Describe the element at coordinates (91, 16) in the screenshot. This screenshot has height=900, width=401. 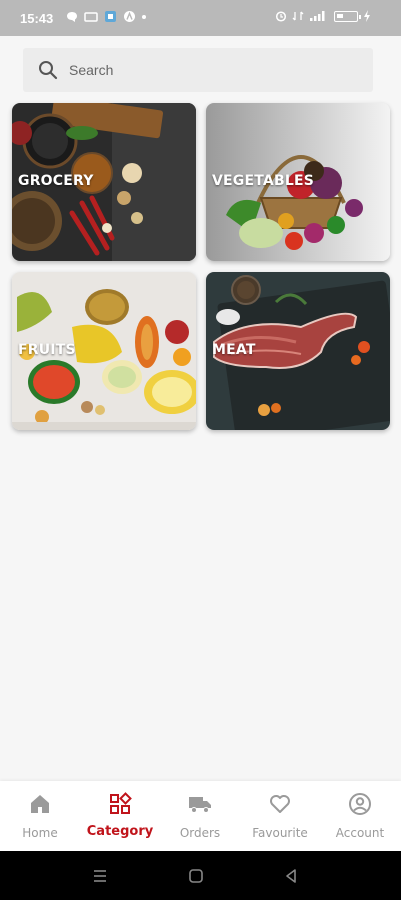
I see `notification-icon` at that location.